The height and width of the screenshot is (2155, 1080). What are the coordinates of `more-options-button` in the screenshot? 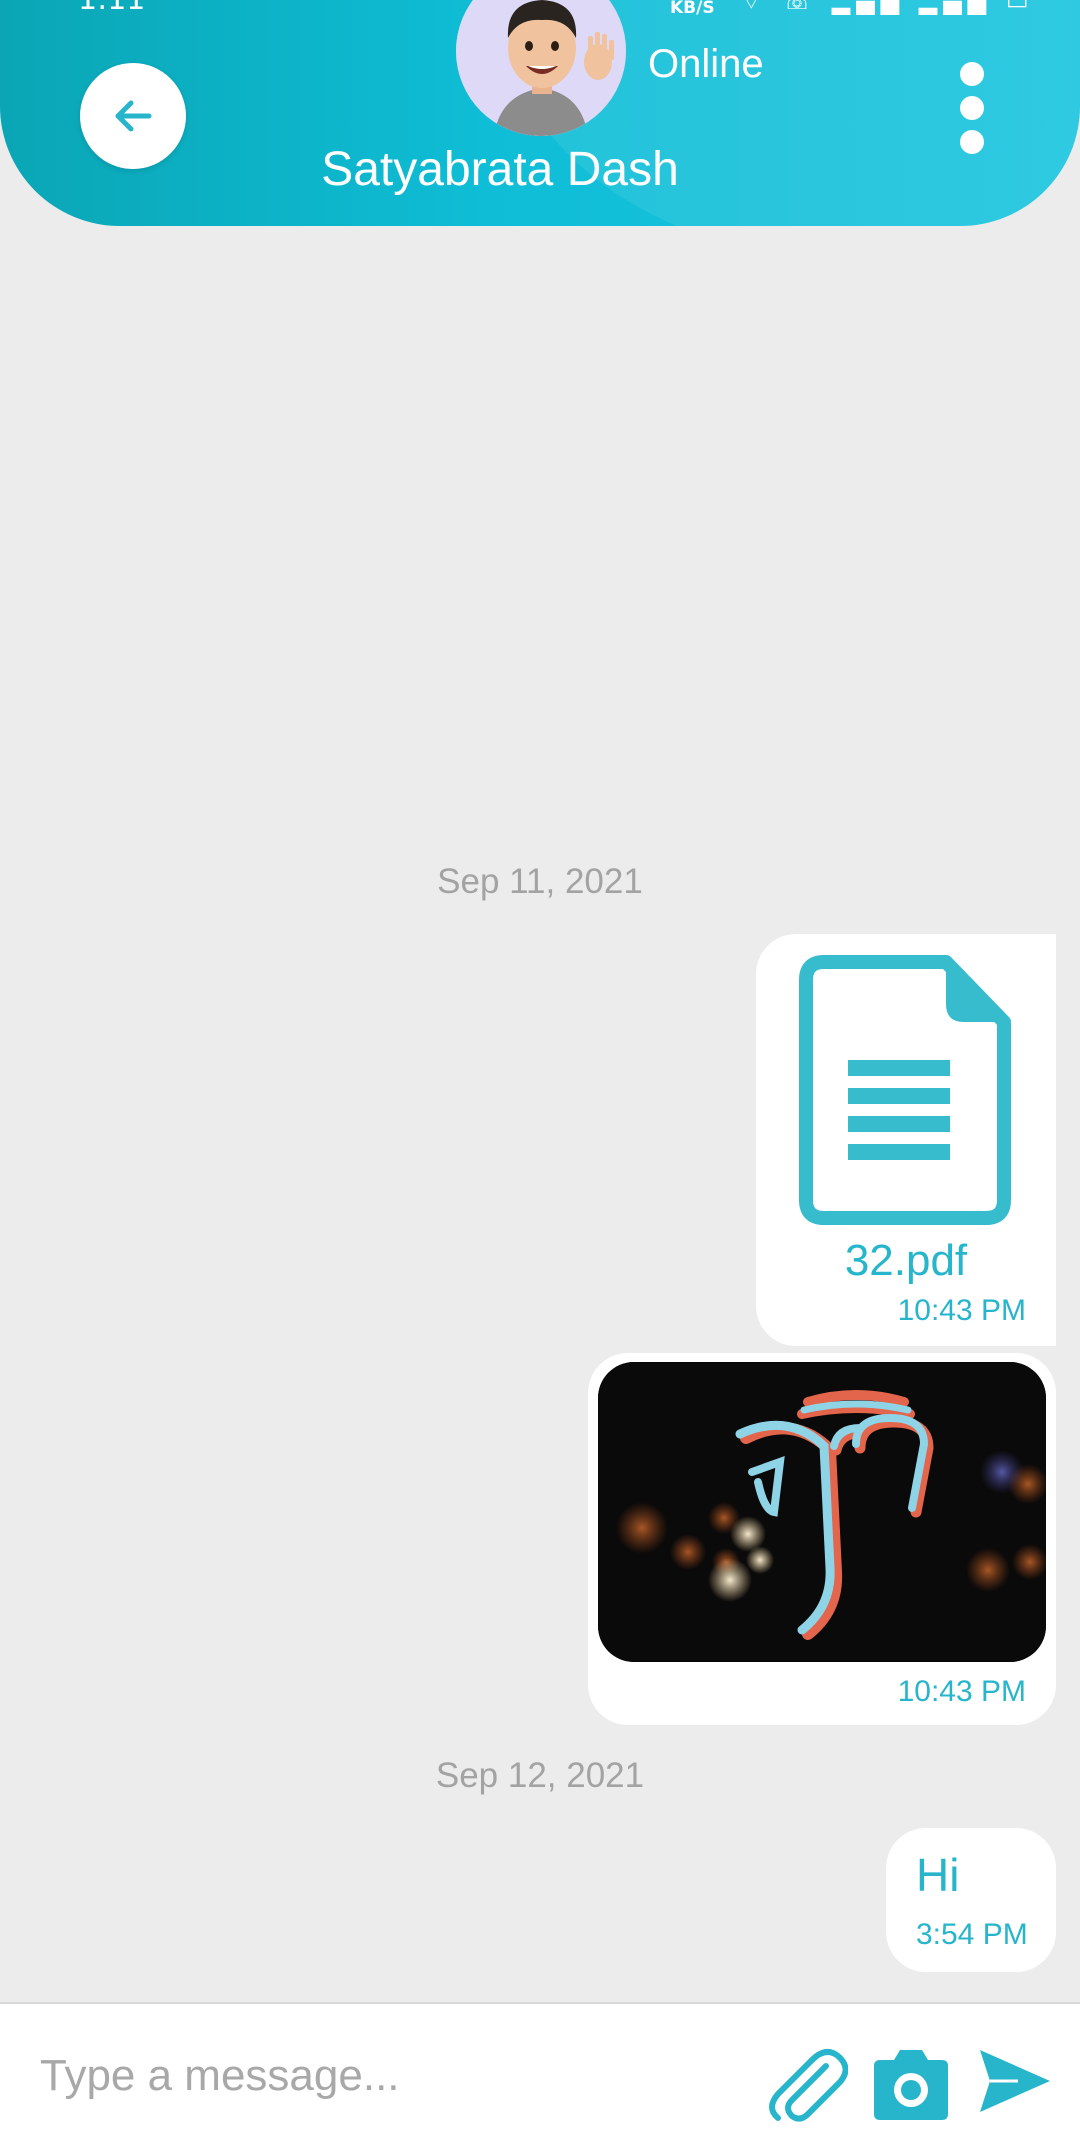 It's located at (972, 108).